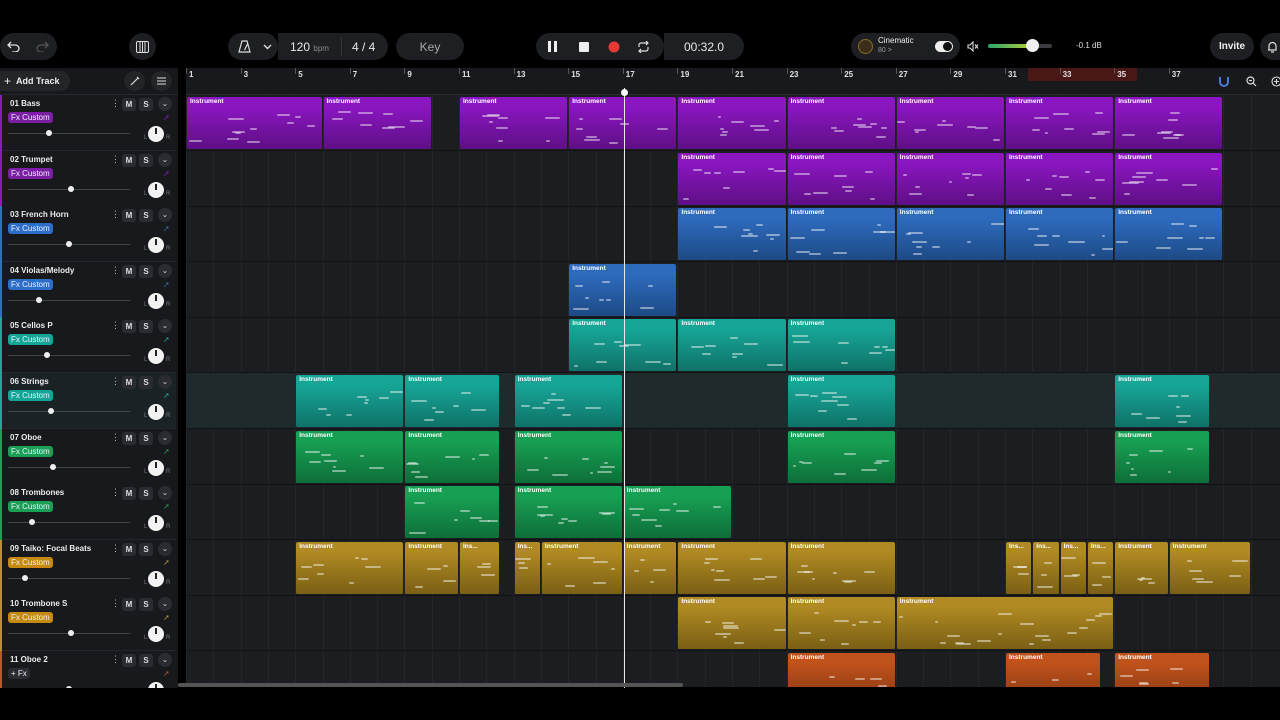 The width and height of the screenshot is (1280, 720). What do you see at coordinates (309, 47) in the screenshot?
I see `bpm-field: 120 bpm` at bounding box center [309, 47].